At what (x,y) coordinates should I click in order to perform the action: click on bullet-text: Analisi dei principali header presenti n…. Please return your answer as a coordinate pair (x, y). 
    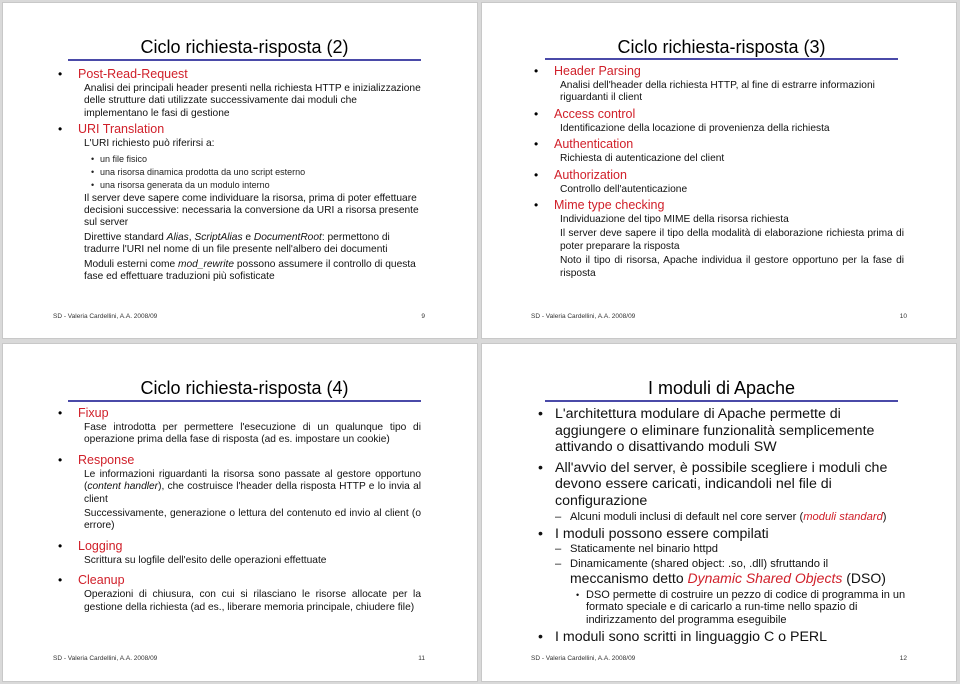
    Looking at the image, I should click on (252, 101).